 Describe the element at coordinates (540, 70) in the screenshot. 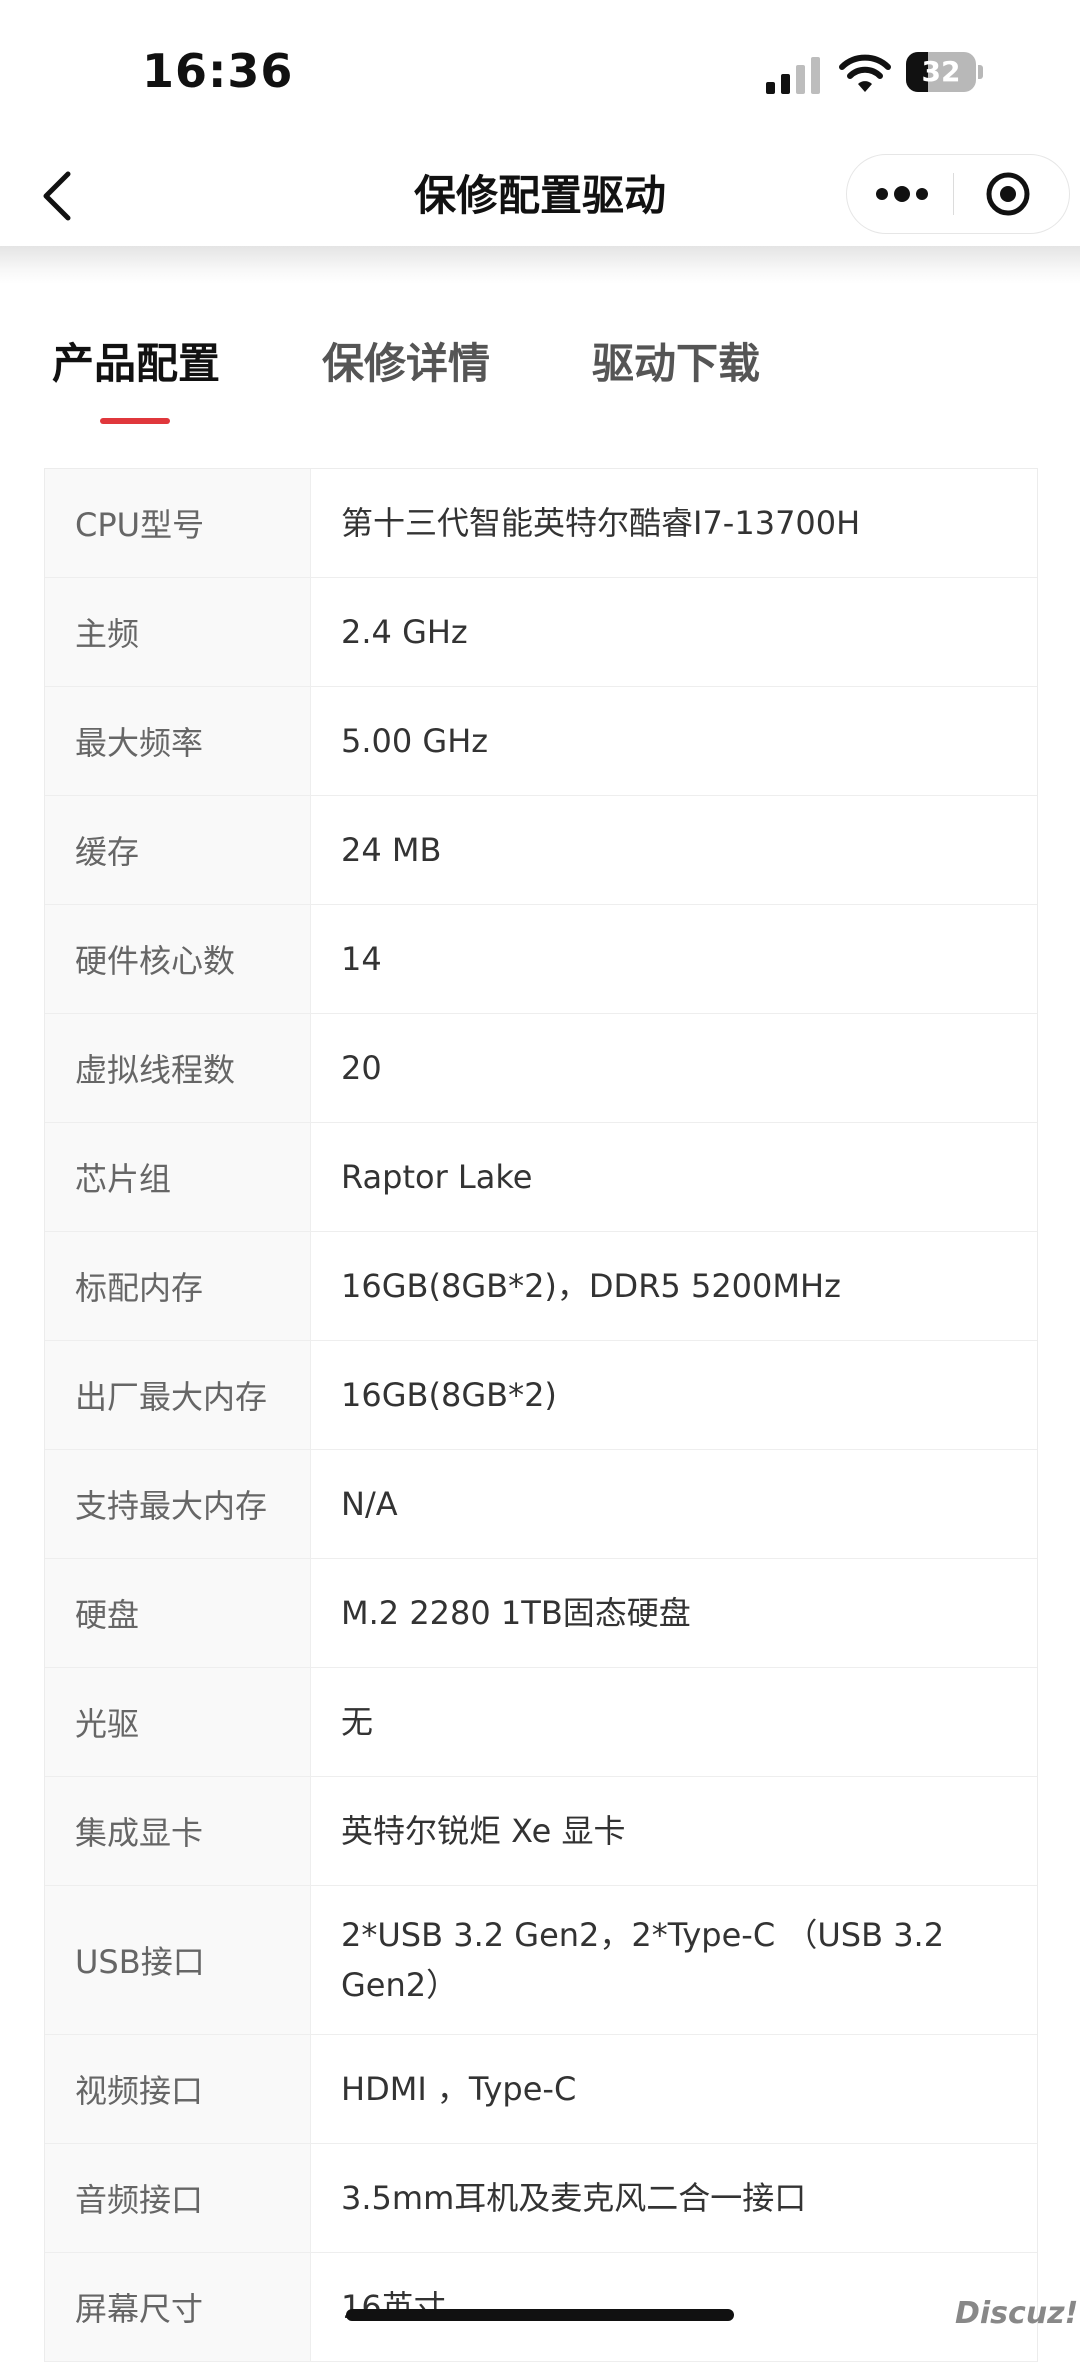

I see `status-bar: 16:36 32` at that location.